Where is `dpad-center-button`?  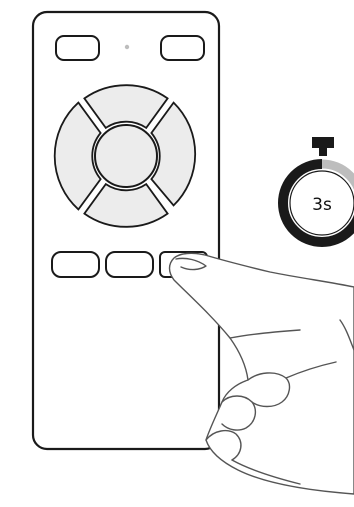 dpad-center-button is located at coordinates (126, 156).